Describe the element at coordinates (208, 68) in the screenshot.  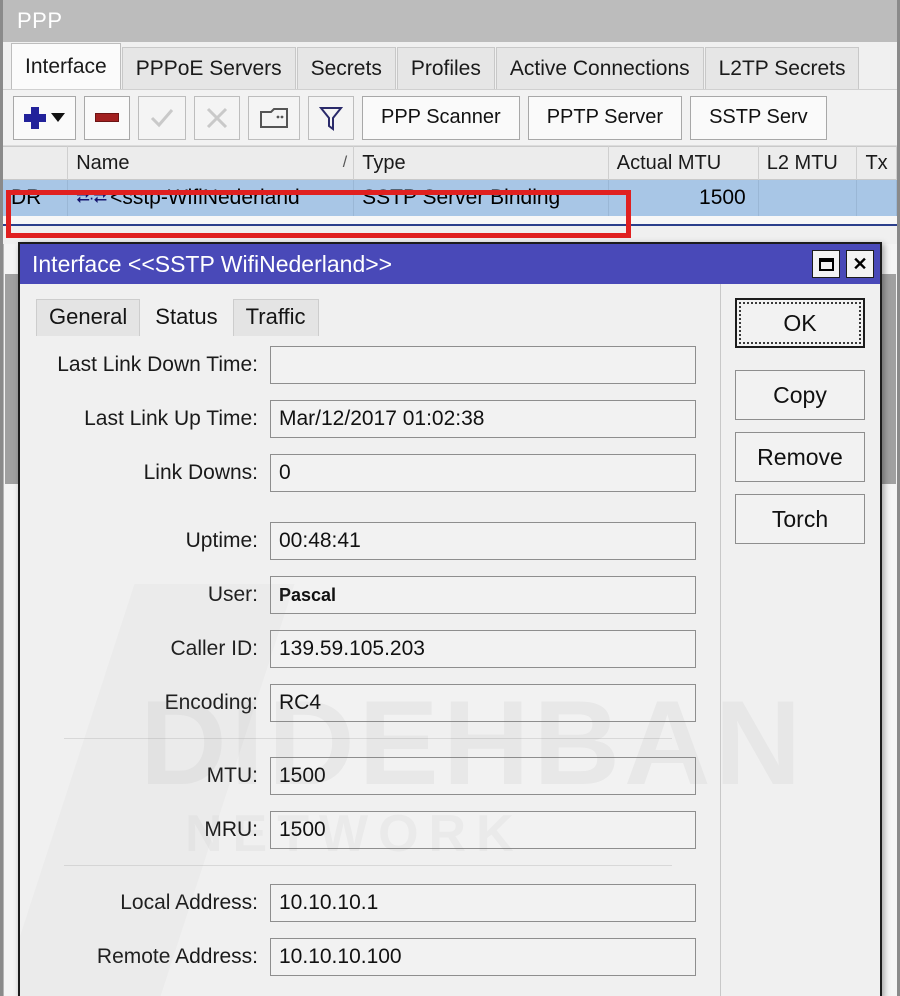
I see `tab-pppoe-servers: PPPoE Servers` at that location.